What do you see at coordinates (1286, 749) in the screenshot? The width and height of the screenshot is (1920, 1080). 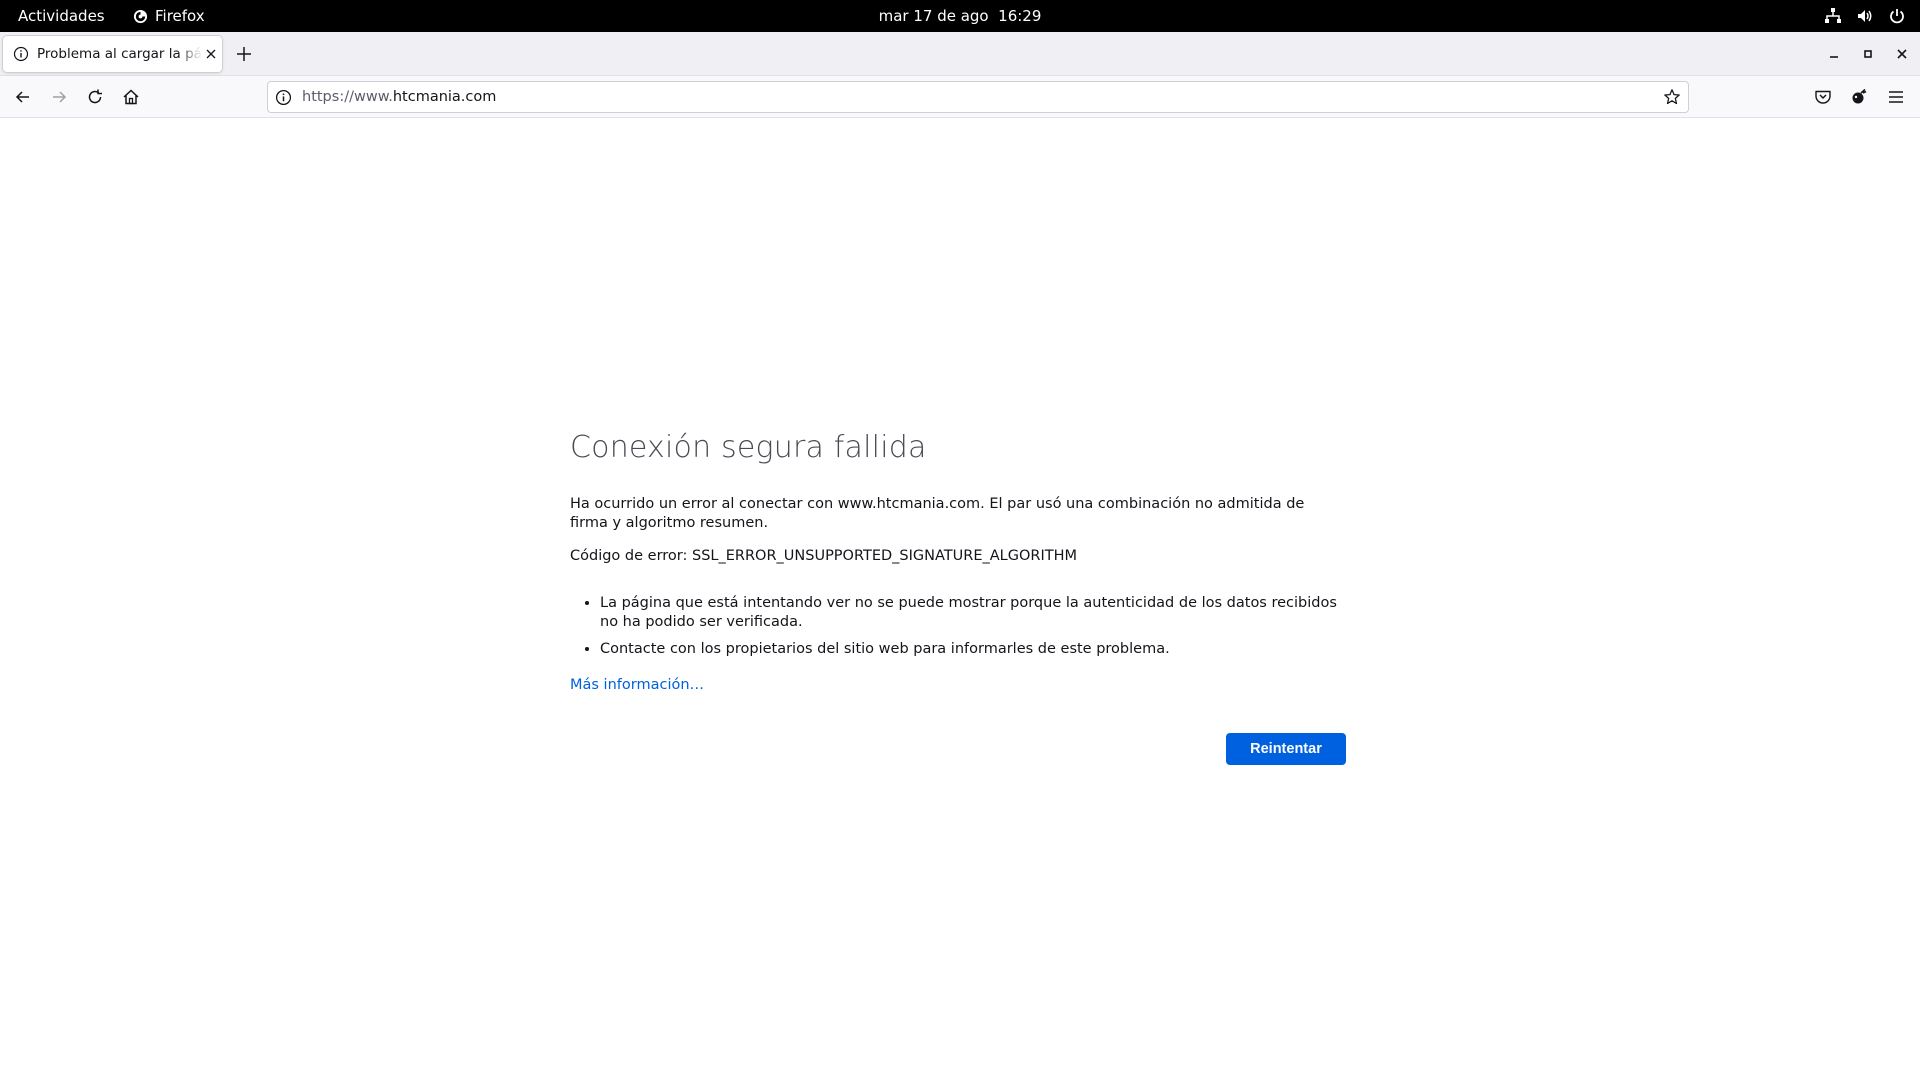 I see `retry-button: Reintentar` at bounding box center [1286, 749].